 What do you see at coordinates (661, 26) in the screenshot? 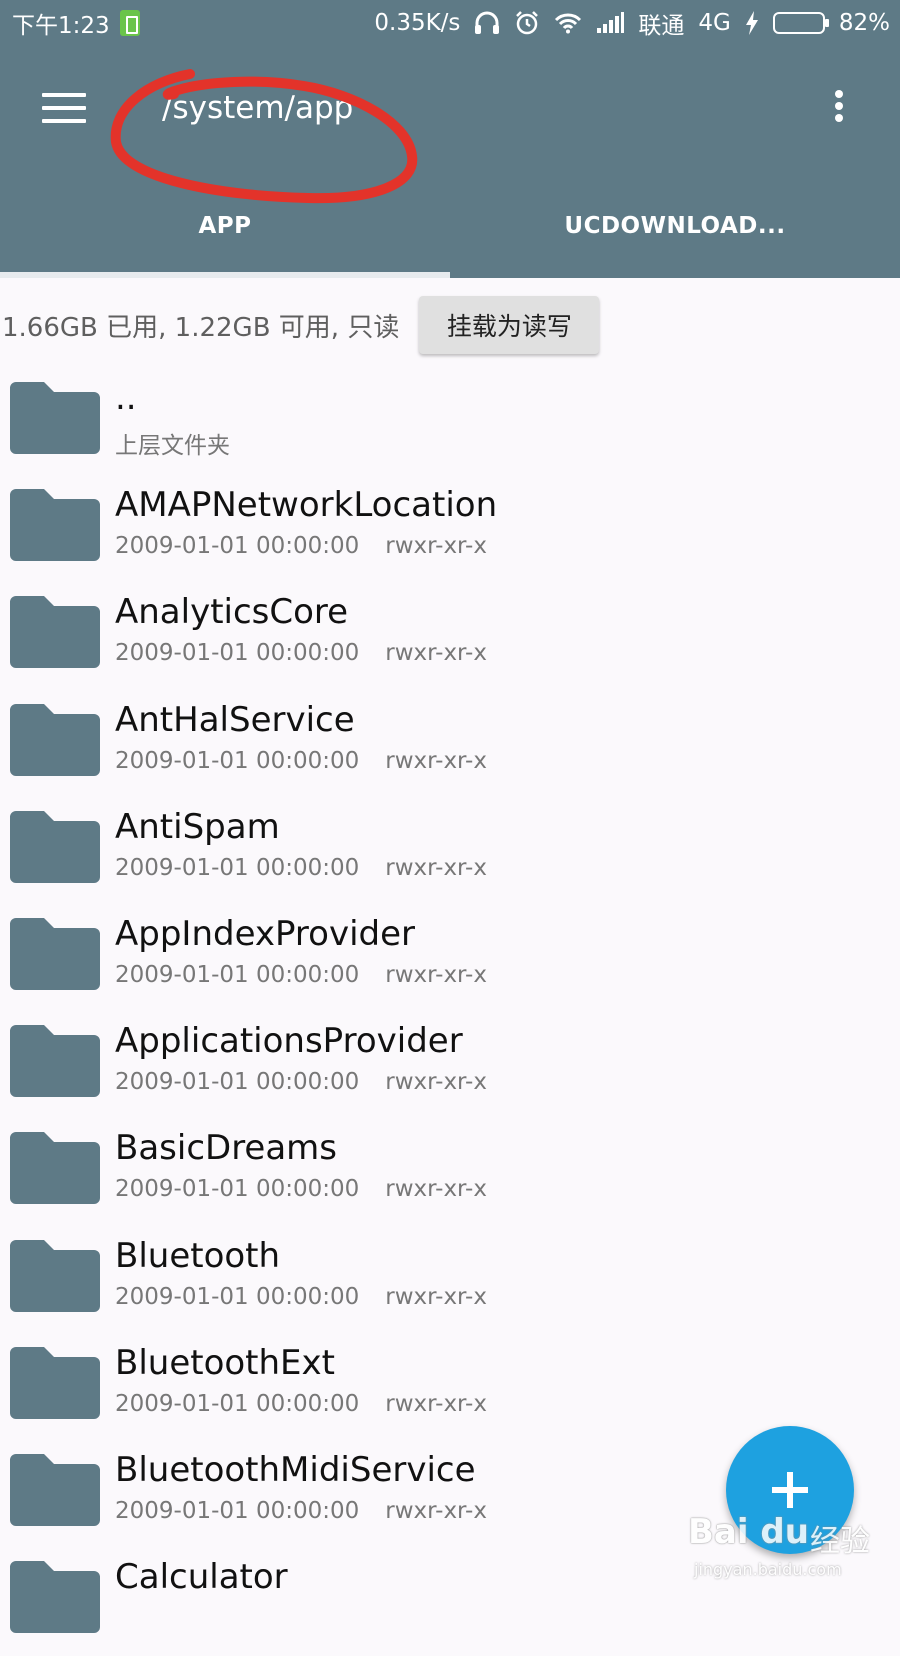
I see `carrier-label: 联通` at bounding box center [661, 26].